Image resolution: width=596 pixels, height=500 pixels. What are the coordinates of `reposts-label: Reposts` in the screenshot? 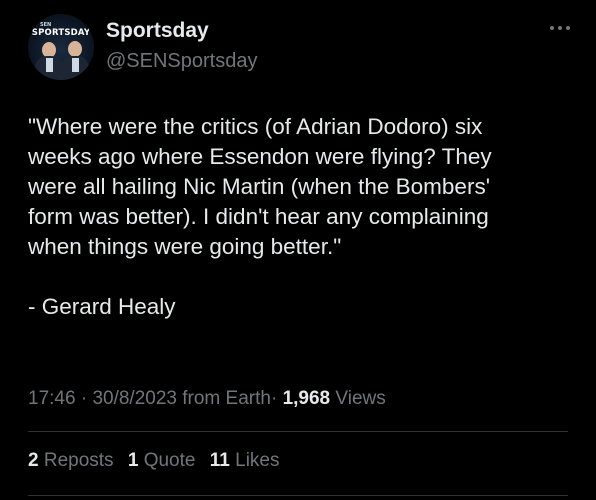 It's located at (78, 460).